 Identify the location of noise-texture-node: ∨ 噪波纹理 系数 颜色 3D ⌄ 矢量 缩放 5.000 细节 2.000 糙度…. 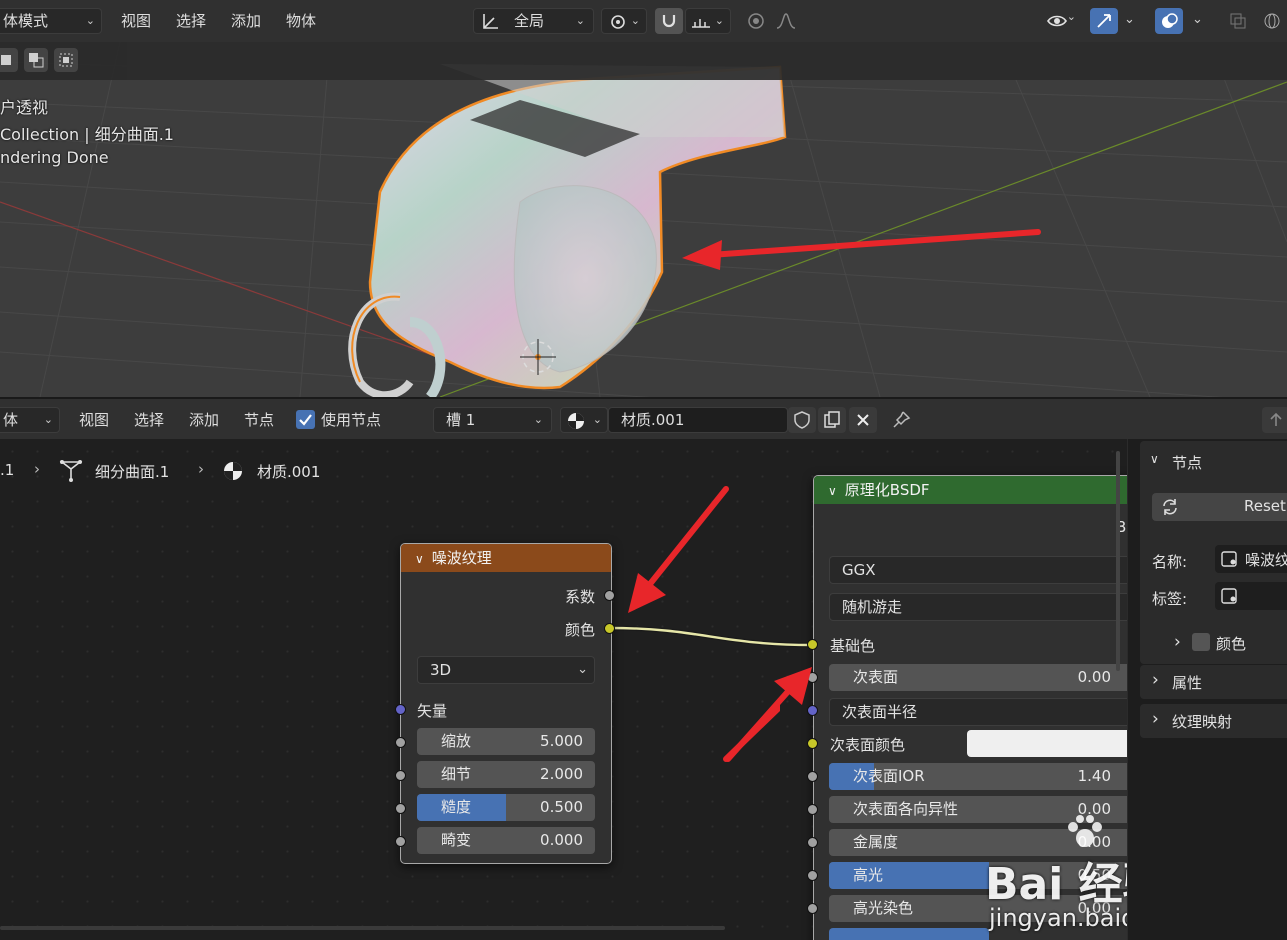
(506, 703).